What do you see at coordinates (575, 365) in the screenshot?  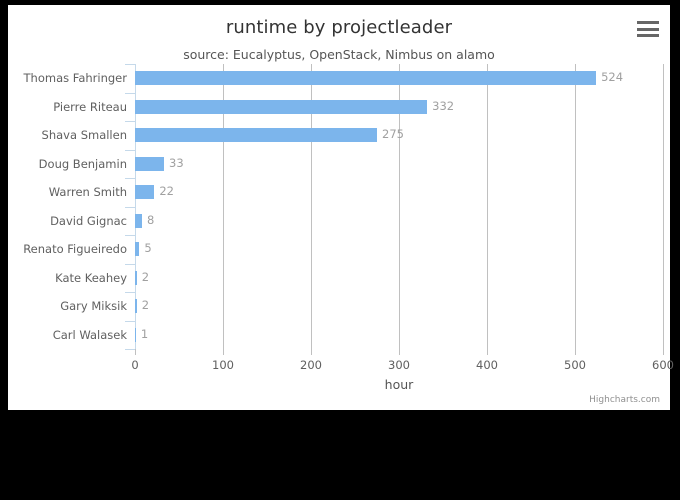 I see `x-axis-label-500: 500` at bounding box center [575, 365].